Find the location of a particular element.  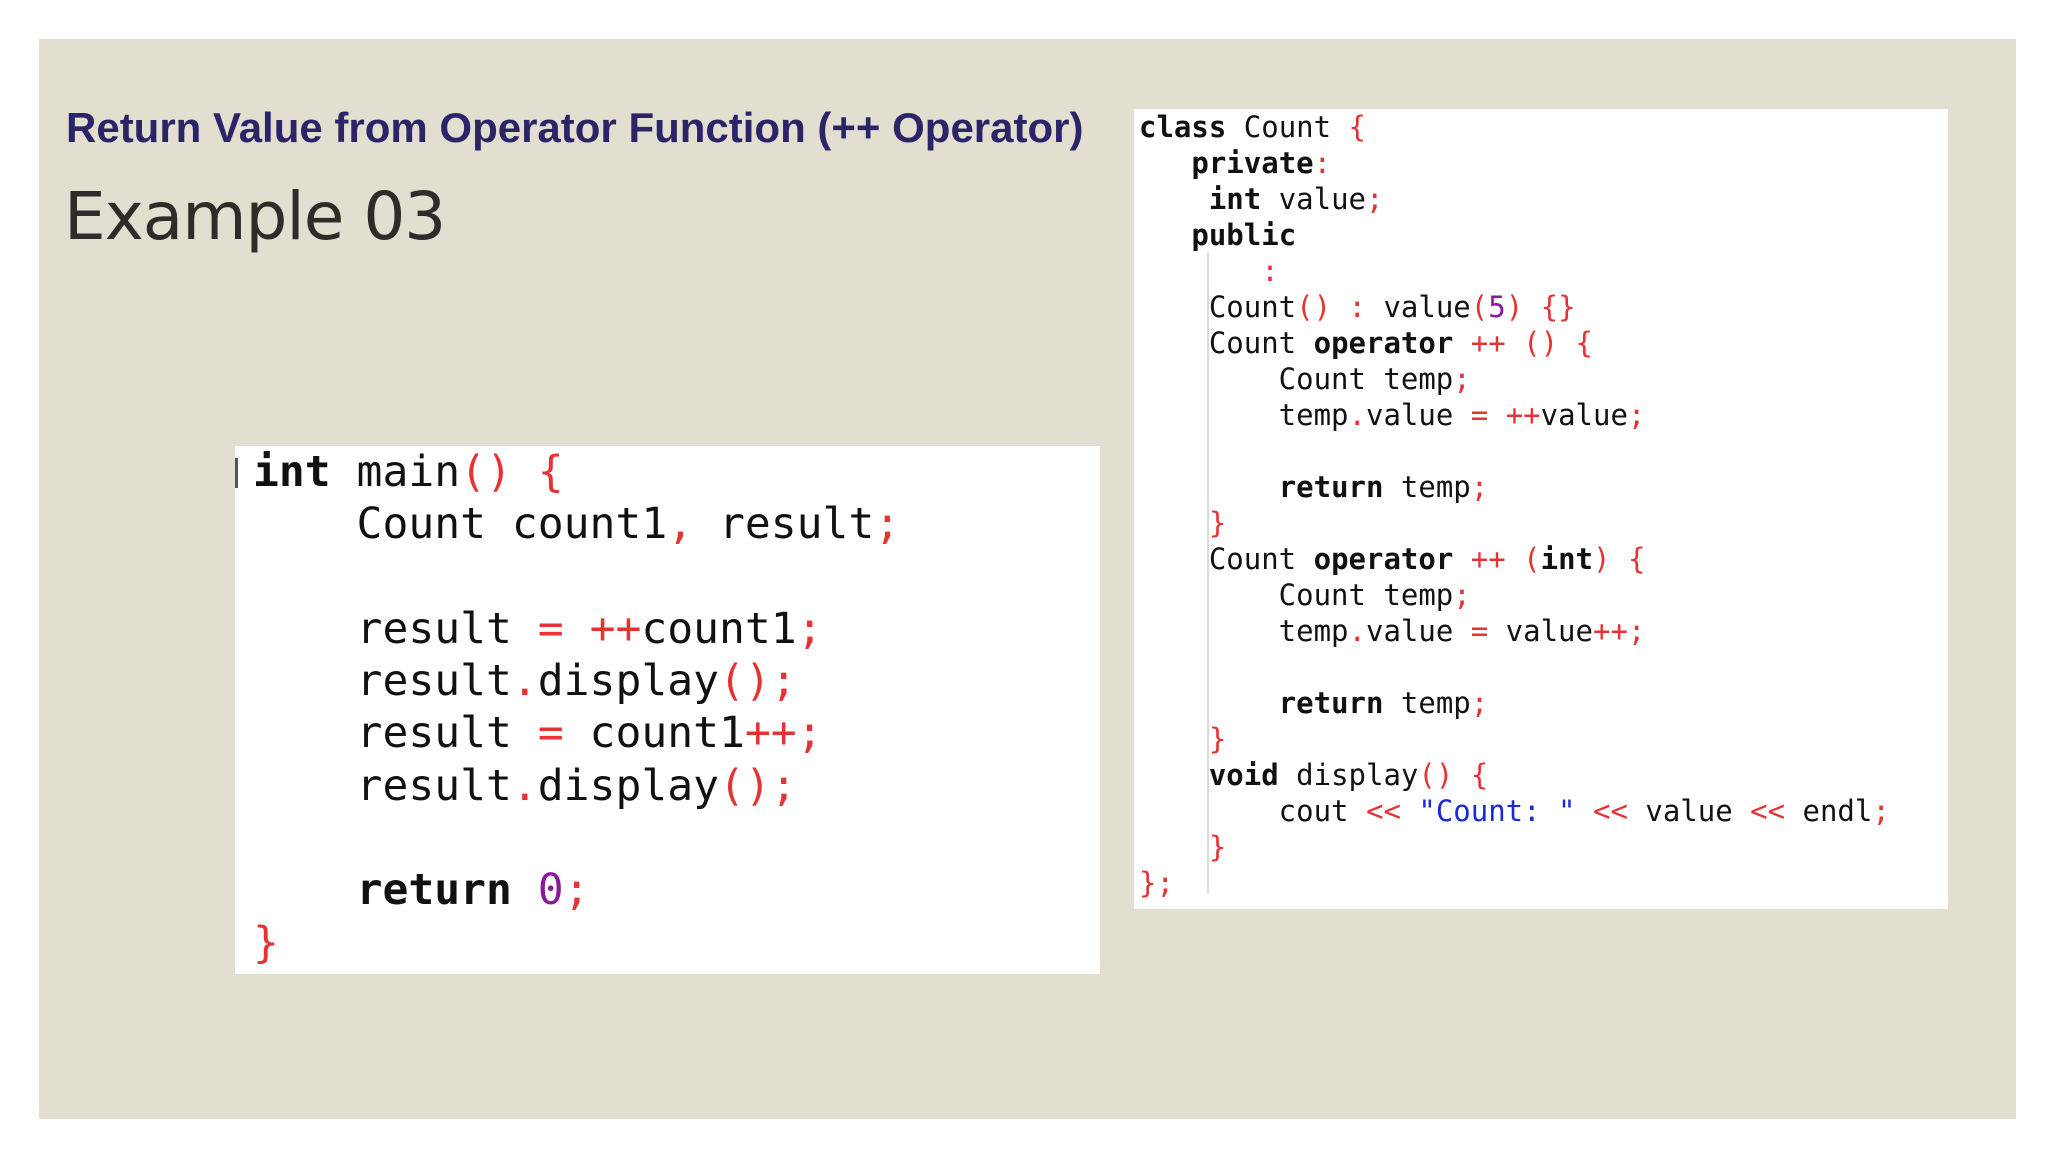

code-token: ( is located at coordinates (1532, 559).